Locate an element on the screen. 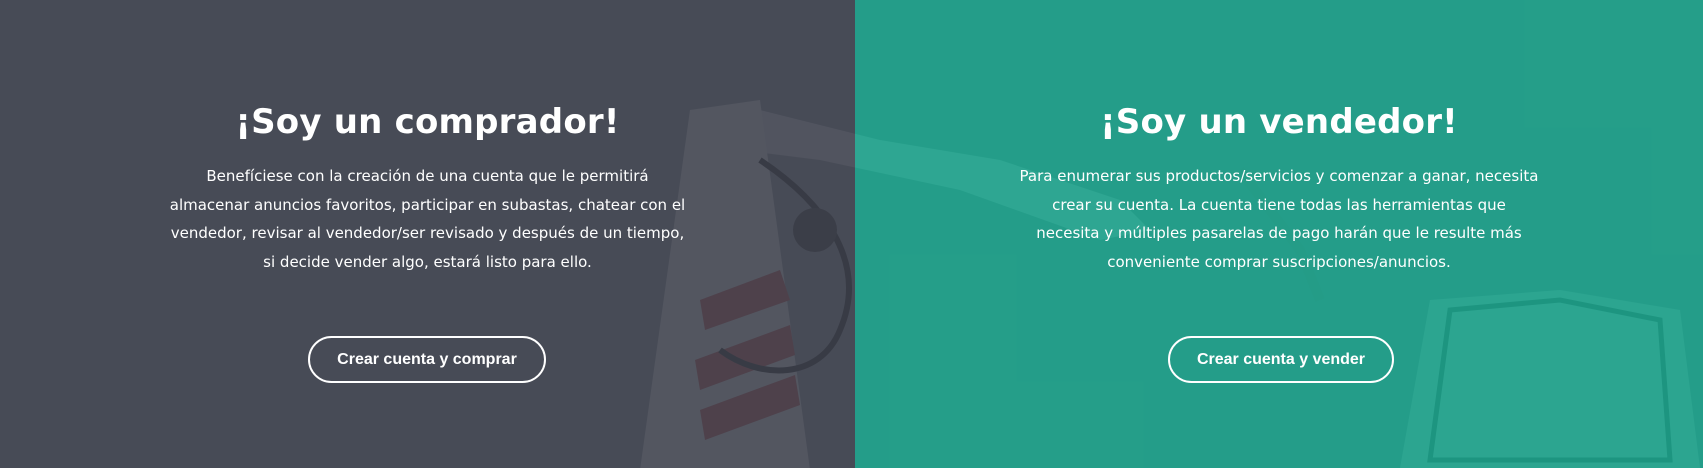  buyer-title: ¡Soy un comprador! is located at coordinates (427, 122).